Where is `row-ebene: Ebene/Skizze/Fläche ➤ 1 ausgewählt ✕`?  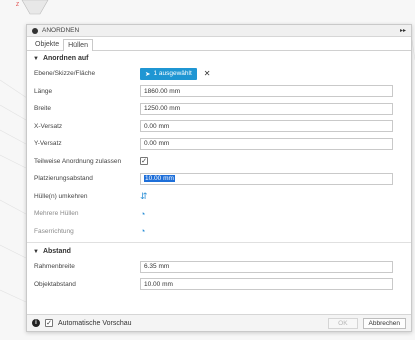 row-ebene: Ebene/Skizze/Fläche ➤ 1 ausgewählt ✕ is located at coordinates (219, 74).